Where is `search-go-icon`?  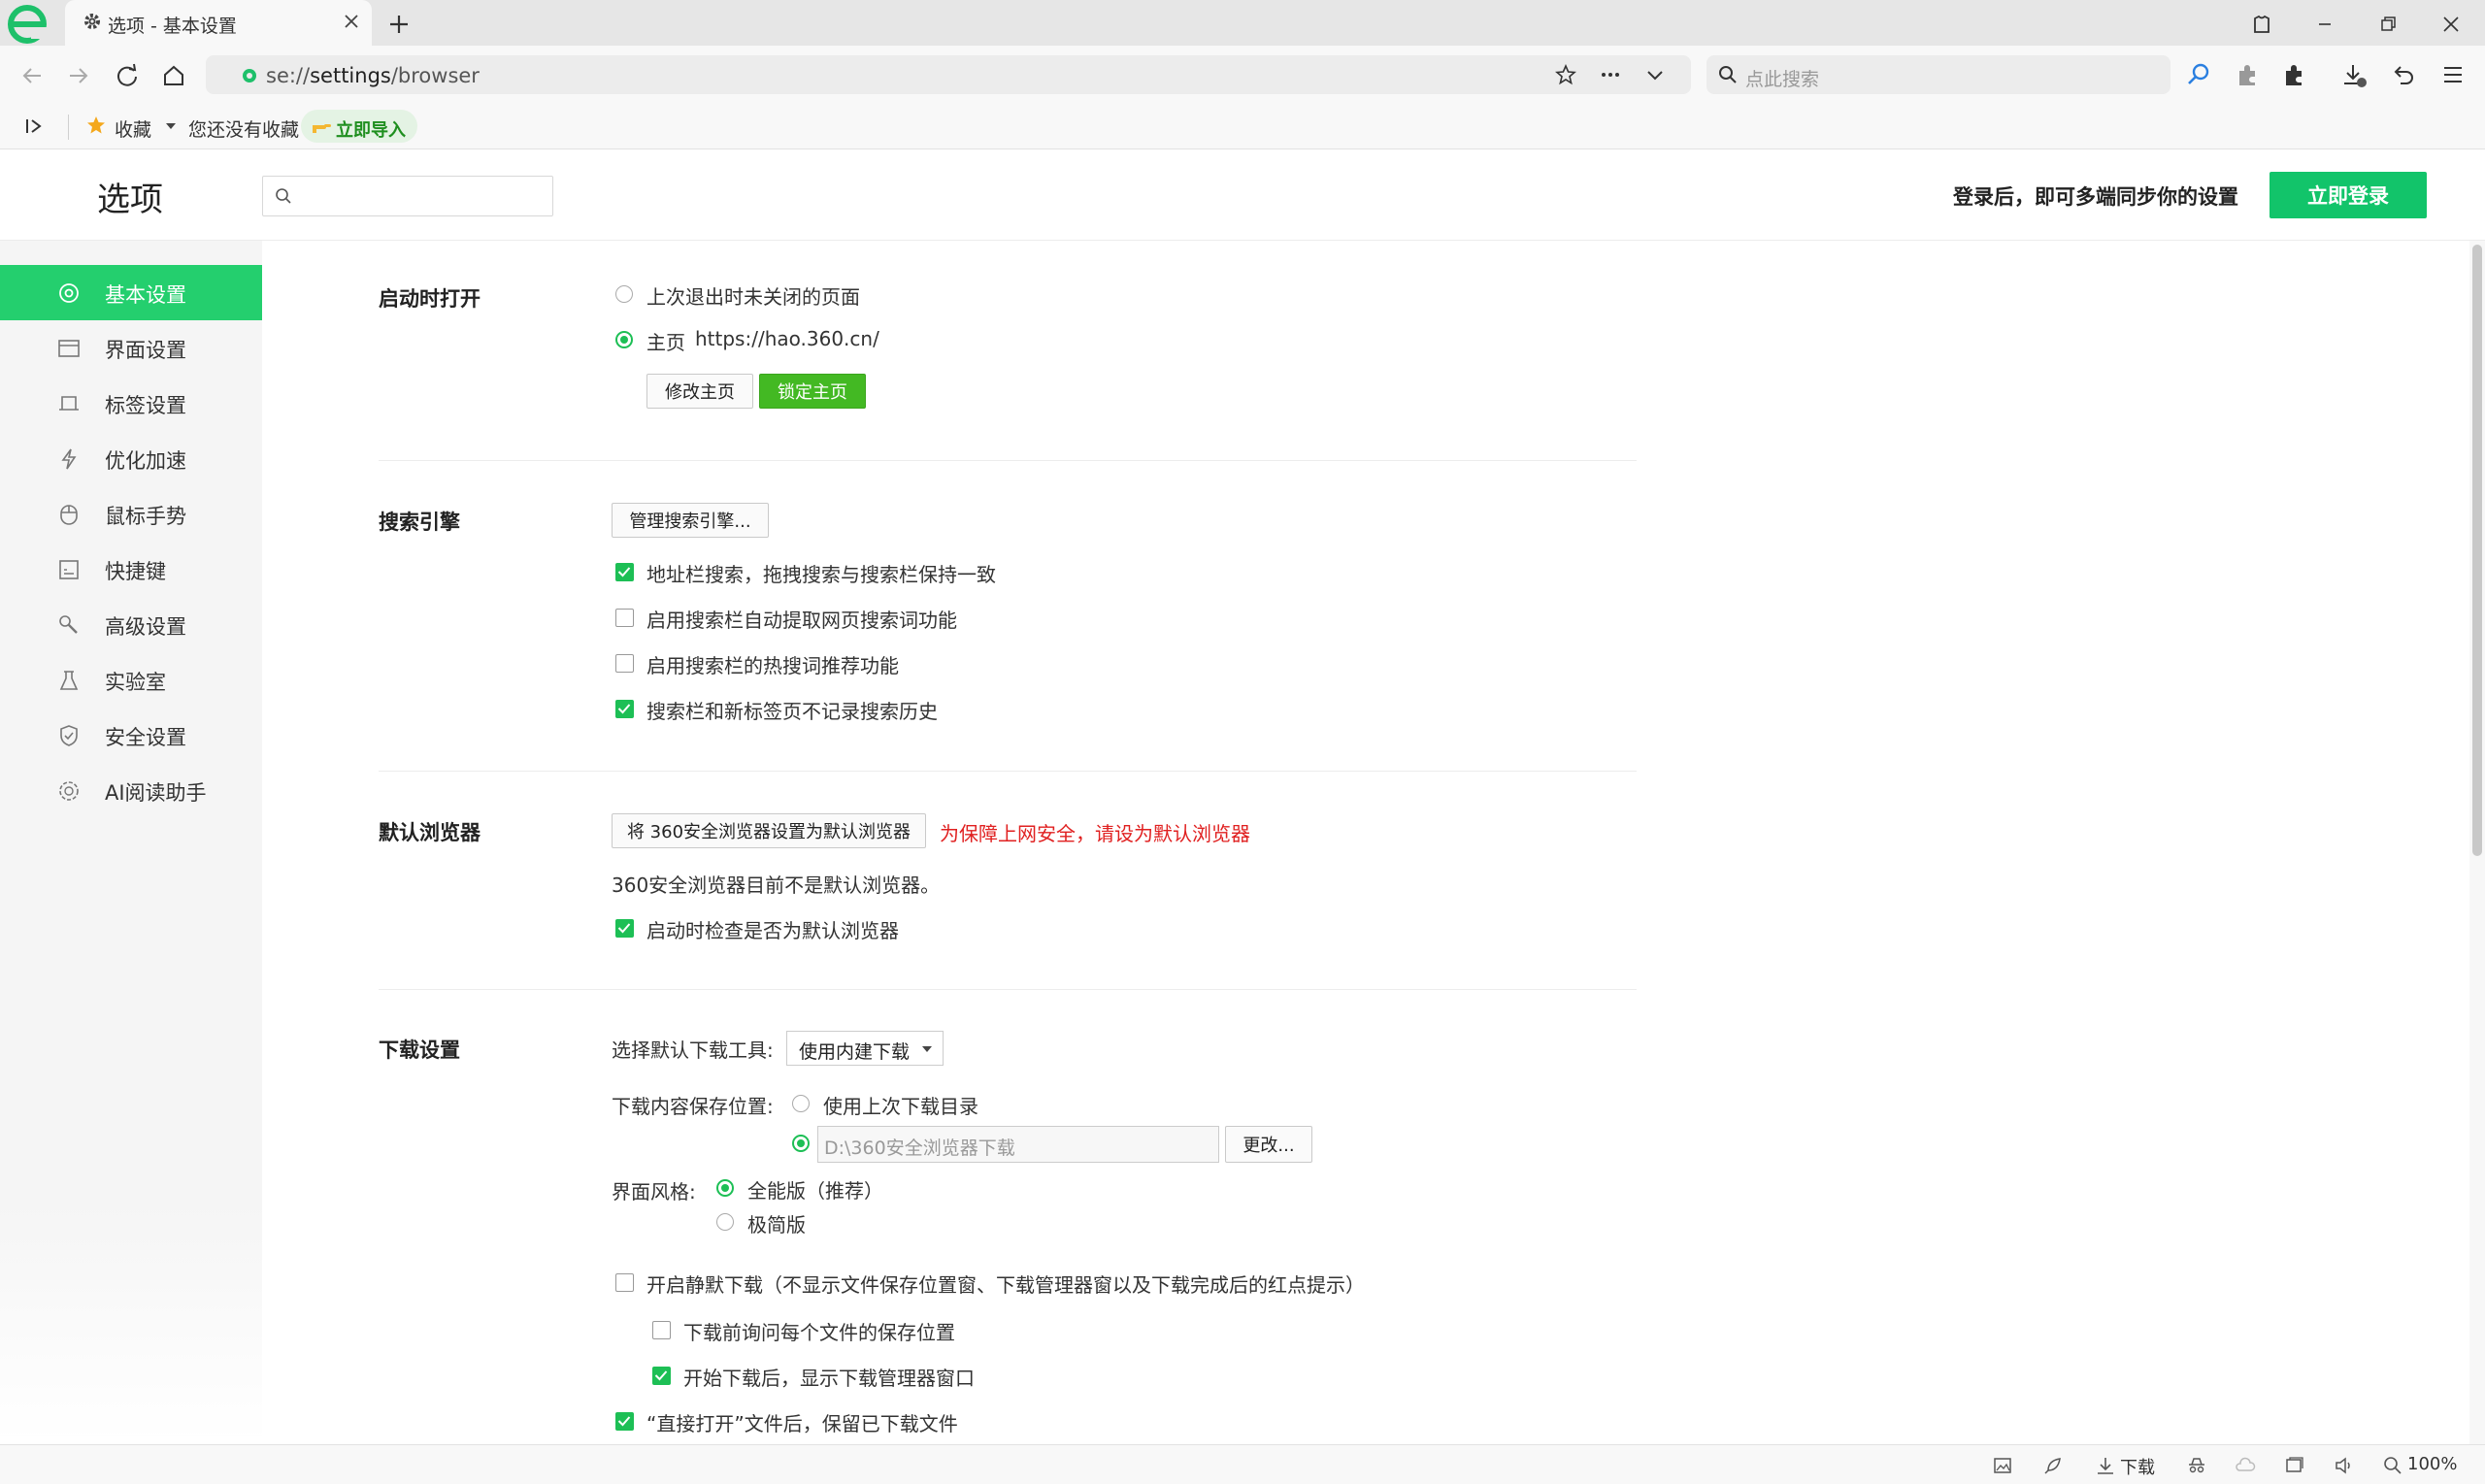
search-go-icon is located at coordinates (2199, 74).